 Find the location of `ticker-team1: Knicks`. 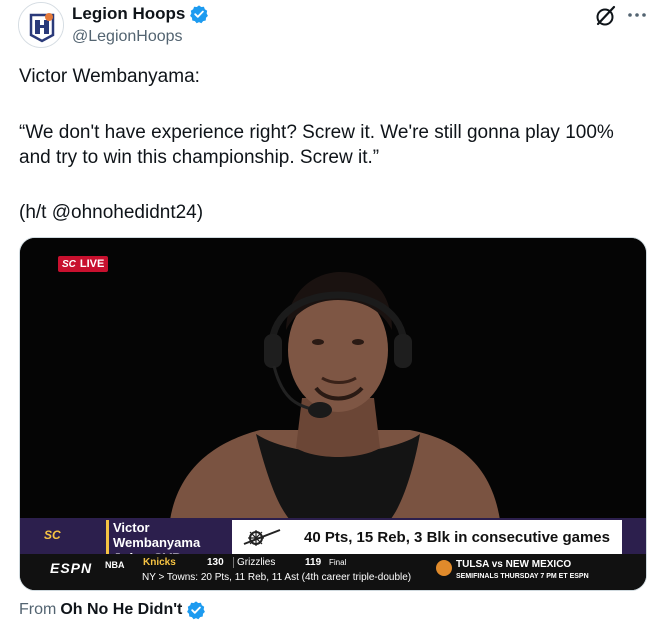

ticker-team1: Knicks is located at coordinates (159, 562).